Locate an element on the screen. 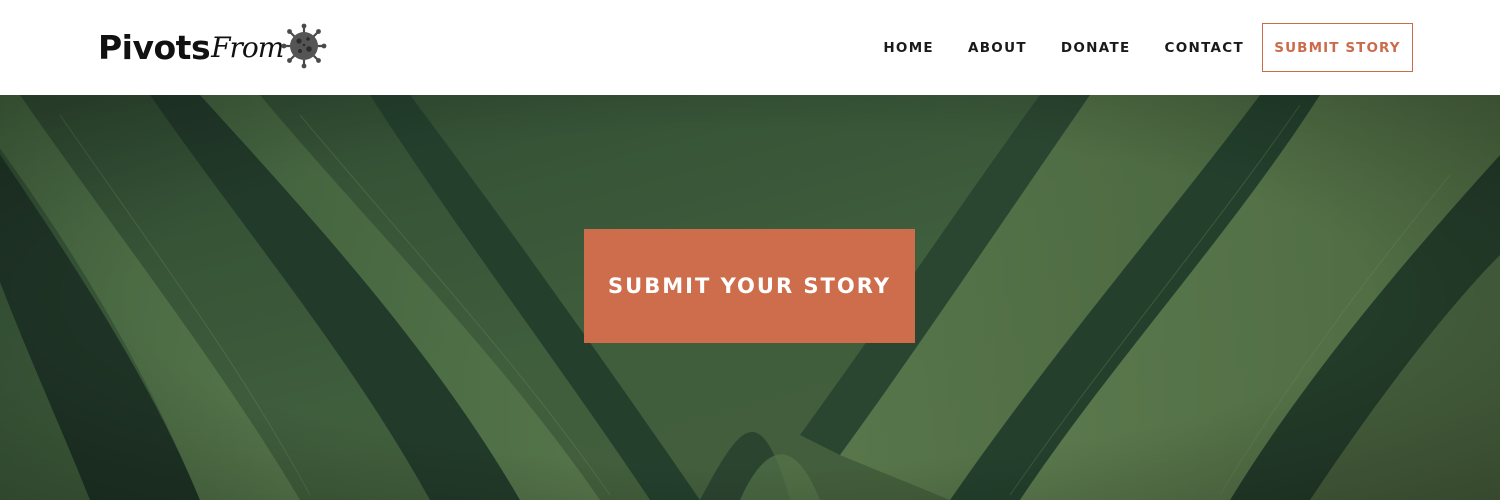 The image size is (1500, 500). nav-home-link: HOME is located at coordinates (908, 48).